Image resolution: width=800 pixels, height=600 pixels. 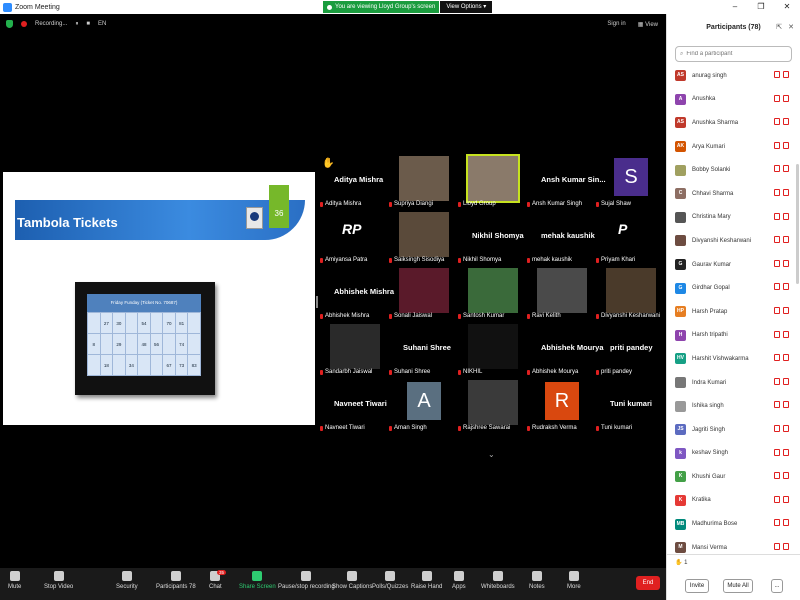 I want to click on participant-tile: Suhani Shree Suhani Shree, so click(x=422, y=349).